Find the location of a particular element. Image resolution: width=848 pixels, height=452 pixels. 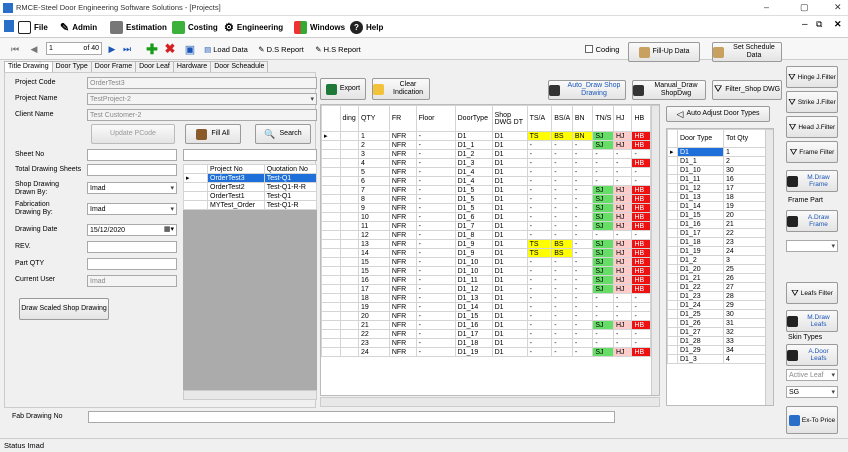

table-cell: D1_18 is located at coordinates (473, 343).